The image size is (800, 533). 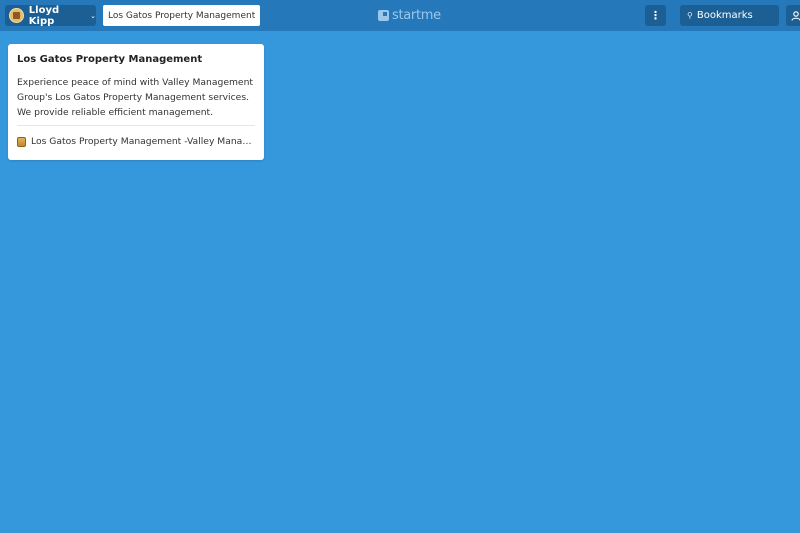 I want to click on user-name: Lloyd Kipp, so click(x=44, y=15).